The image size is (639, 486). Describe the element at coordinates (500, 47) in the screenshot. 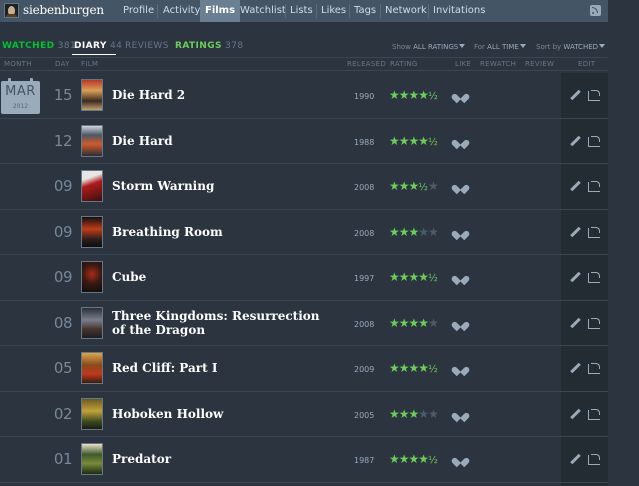

I see `filter-for: For ALL TIME` at that location.